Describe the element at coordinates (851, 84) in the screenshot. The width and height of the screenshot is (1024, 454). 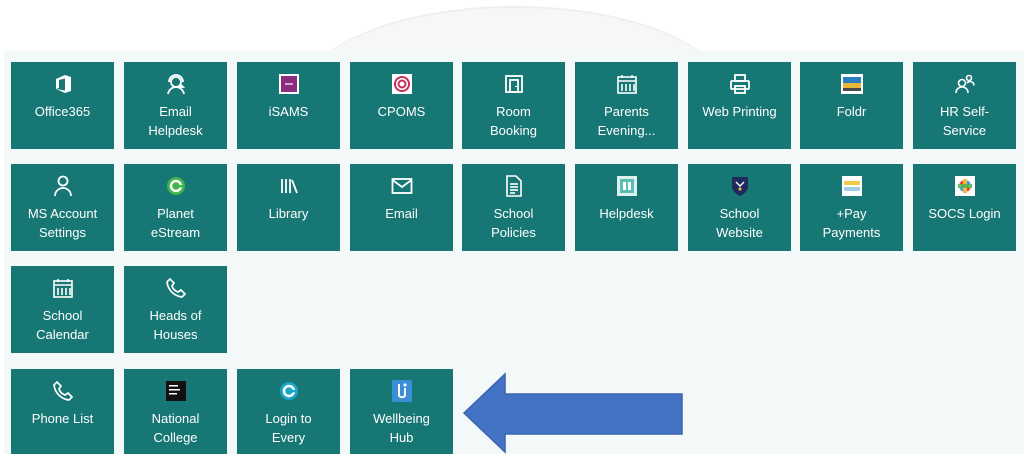
I see `foldr-logo-icon` at that location.